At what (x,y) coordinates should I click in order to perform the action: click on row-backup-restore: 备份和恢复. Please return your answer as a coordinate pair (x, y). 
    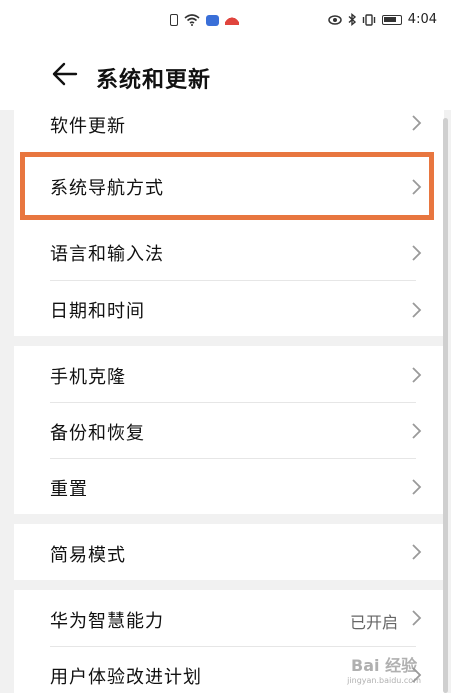
    Looking at the image, I should click on (229, 430).